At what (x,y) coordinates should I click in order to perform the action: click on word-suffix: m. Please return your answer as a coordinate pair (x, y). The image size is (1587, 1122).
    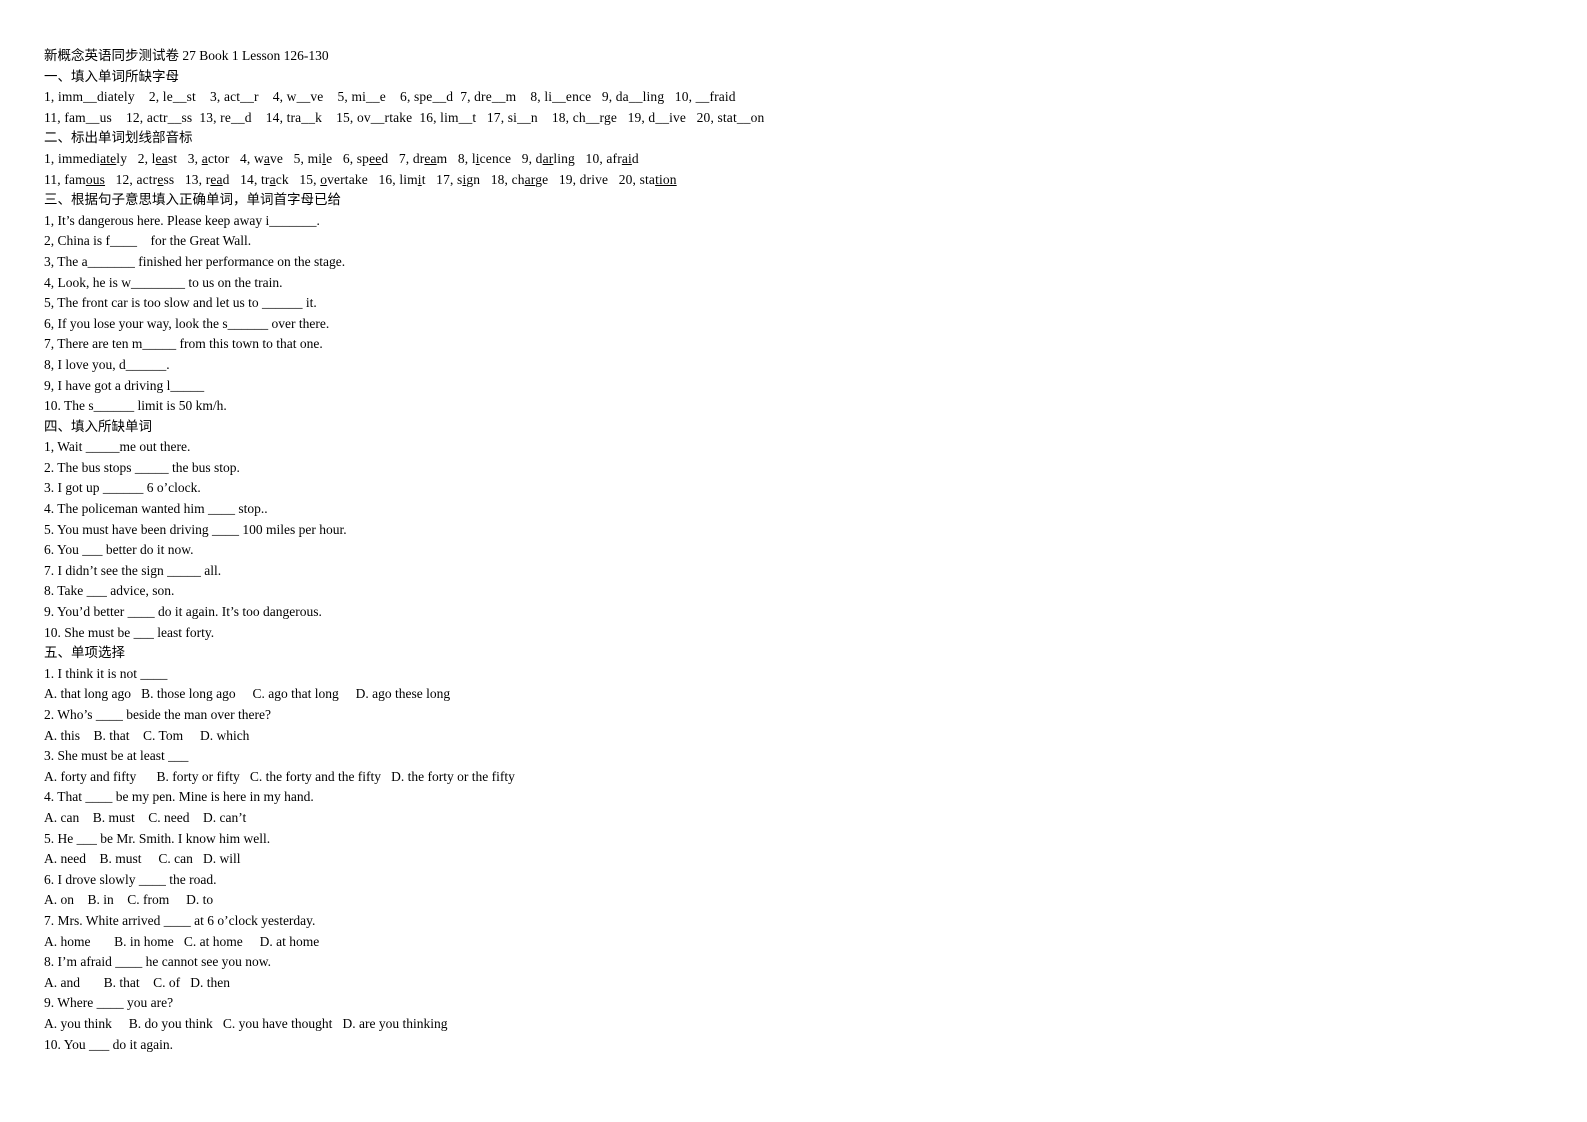
    Looking at the image, I should click on (442, 158).